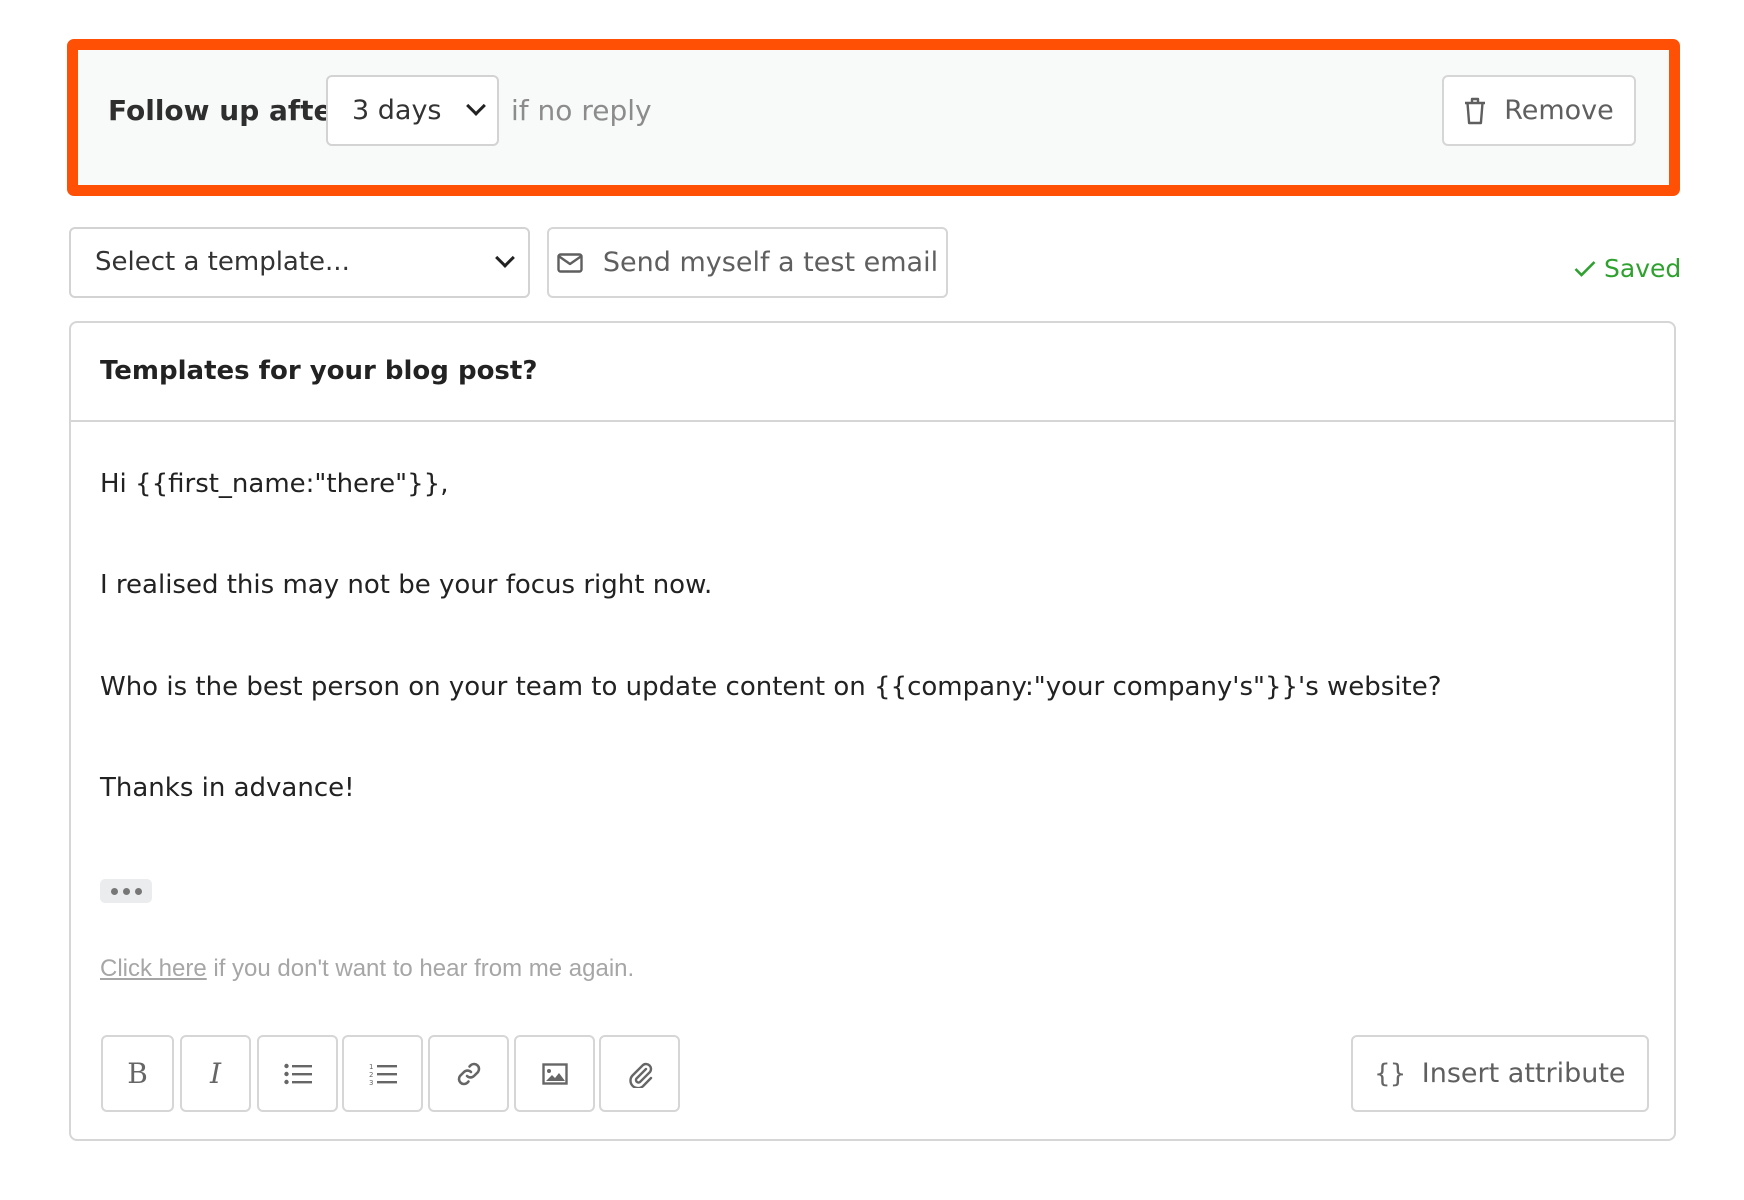  What do you see at coordinates (872, 372) in the screenshot?
I see `subject-field: Templates for your blog post?` at bounding box center [872, 372].